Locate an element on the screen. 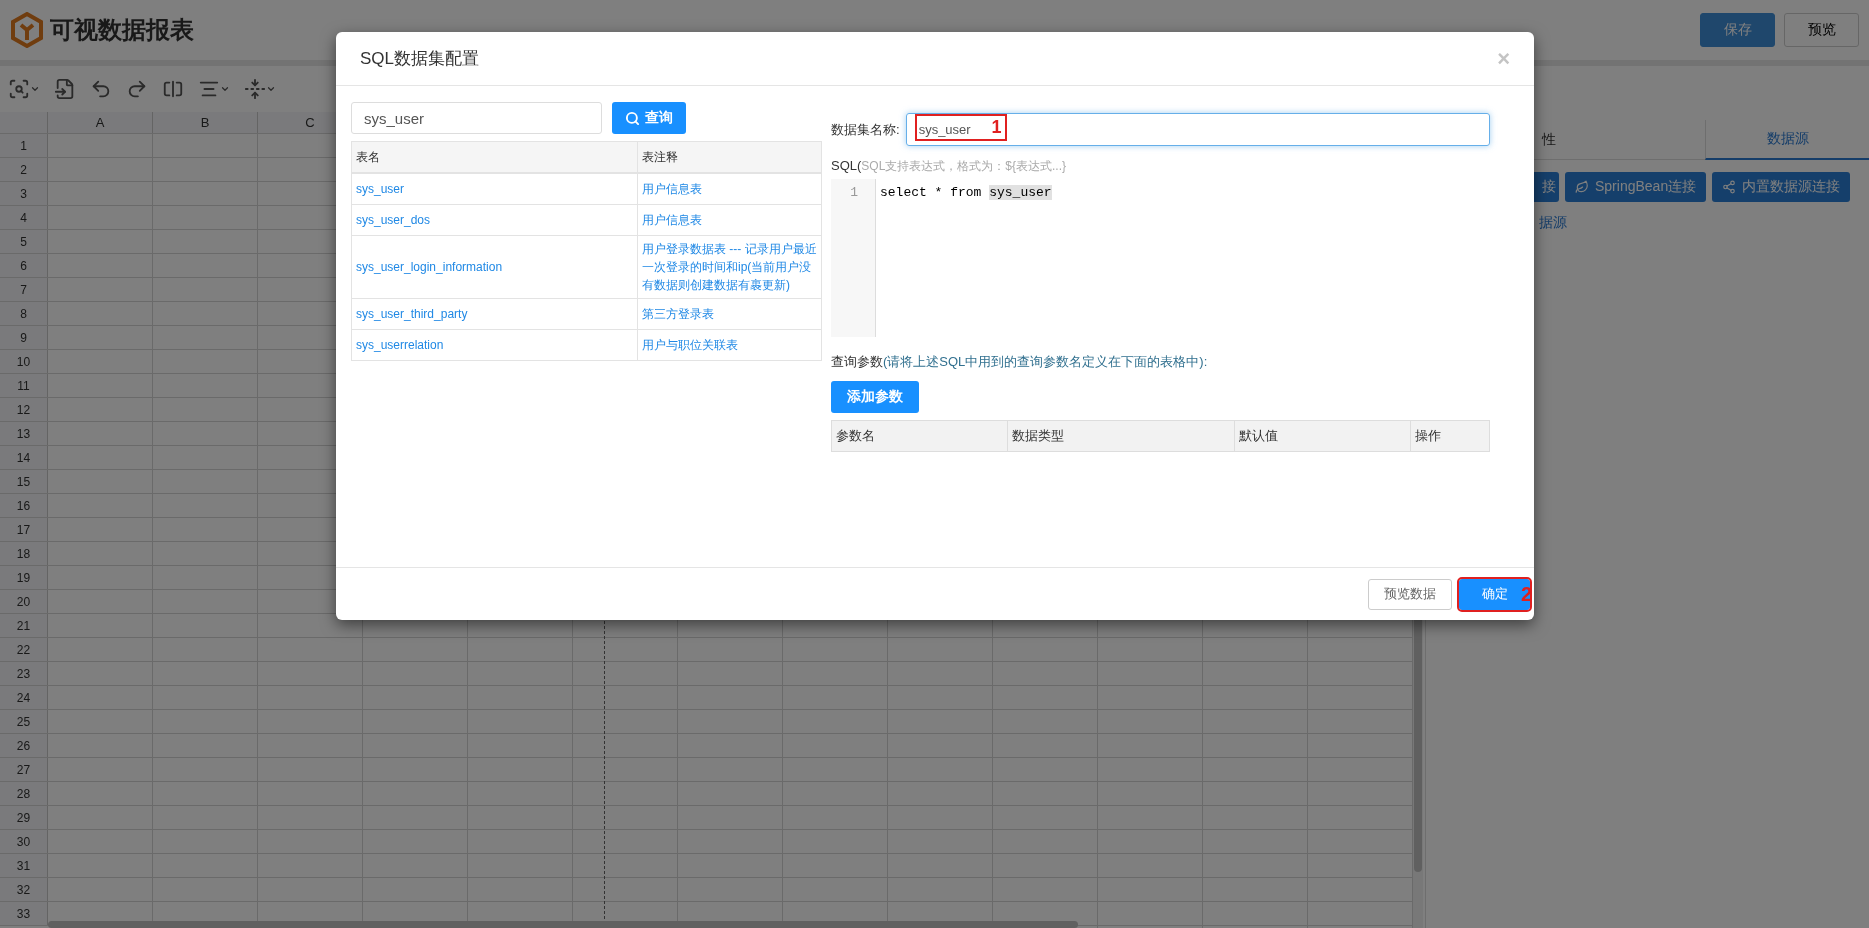 This screenshot has height=928, width=1869. row-header: 8 is located at coordinates (24, 313).